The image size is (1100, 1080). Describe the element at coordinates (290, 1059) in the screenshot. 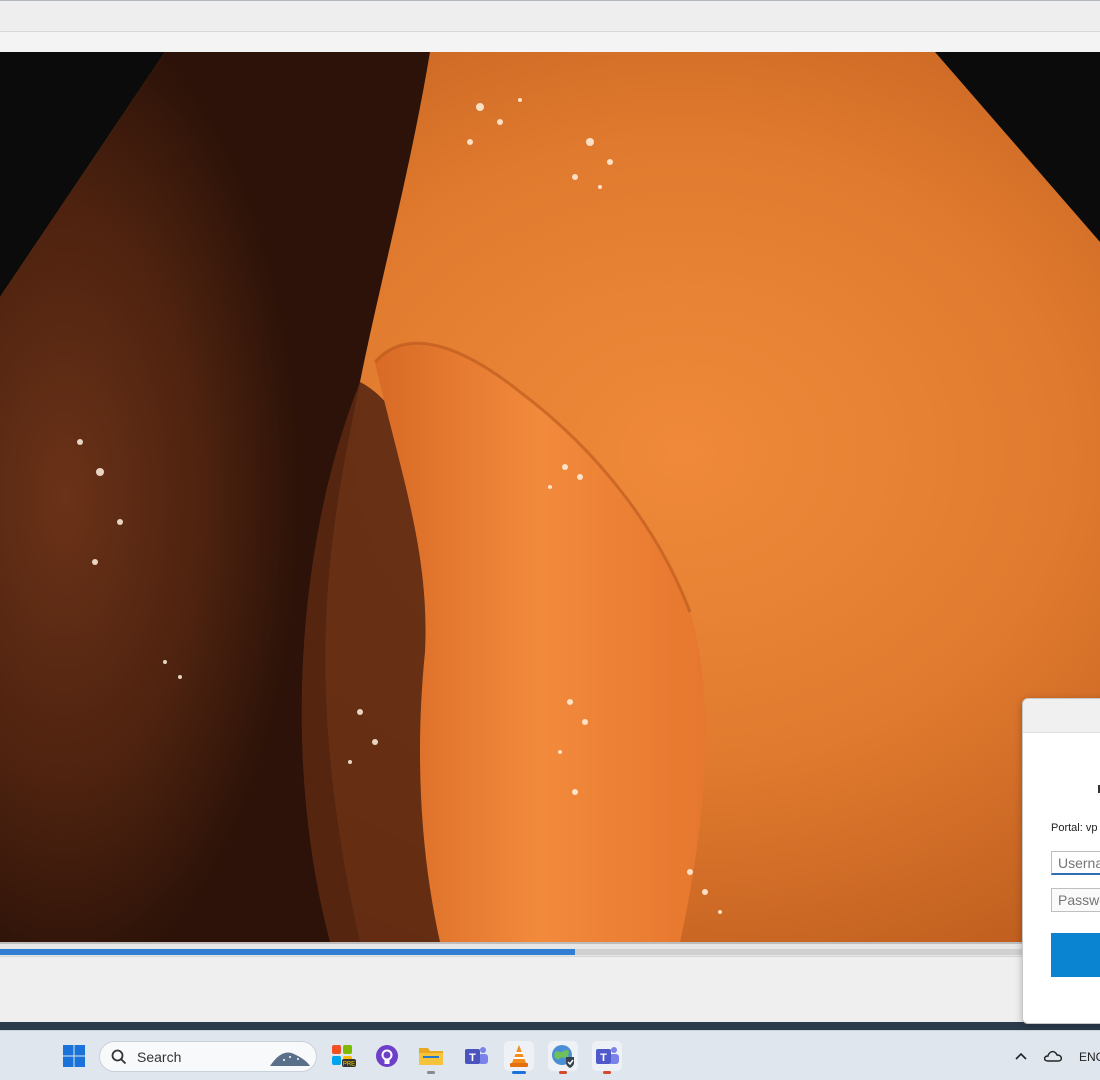

I see `search-highlight-icon` at that location.